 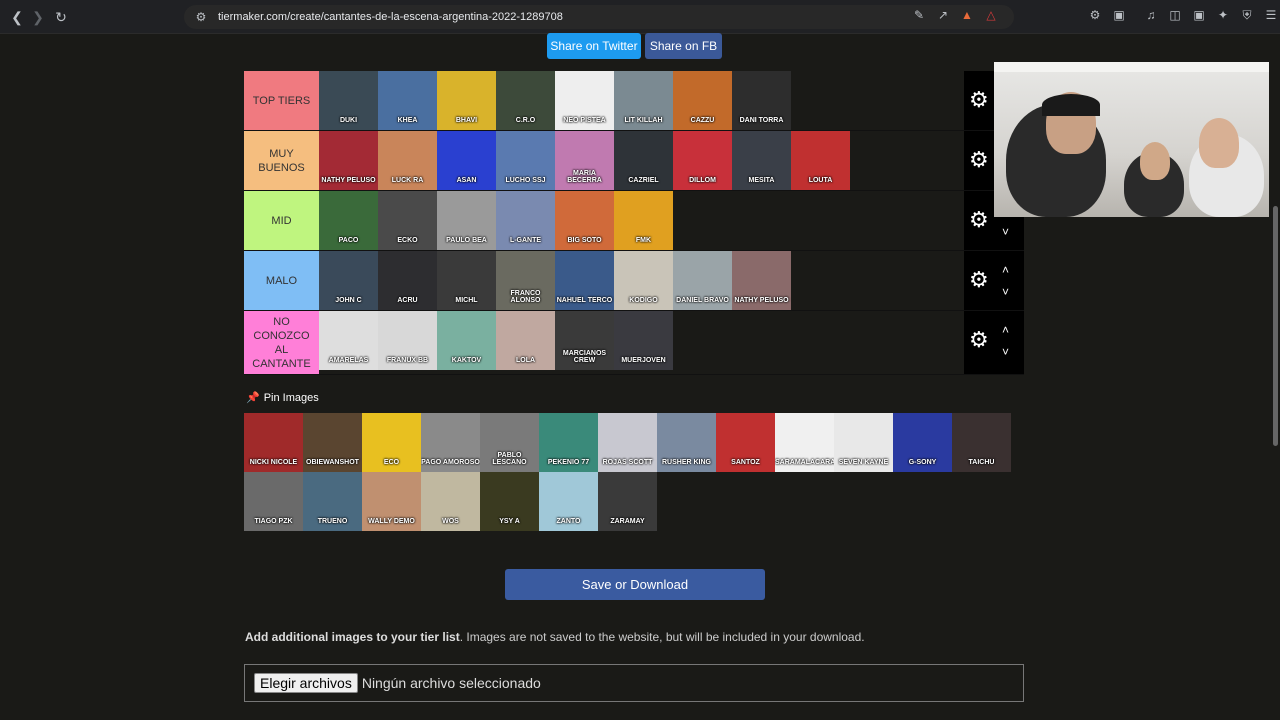 I want to click on artist-image: NICKI NICOLE, so click(x=273, y=442).